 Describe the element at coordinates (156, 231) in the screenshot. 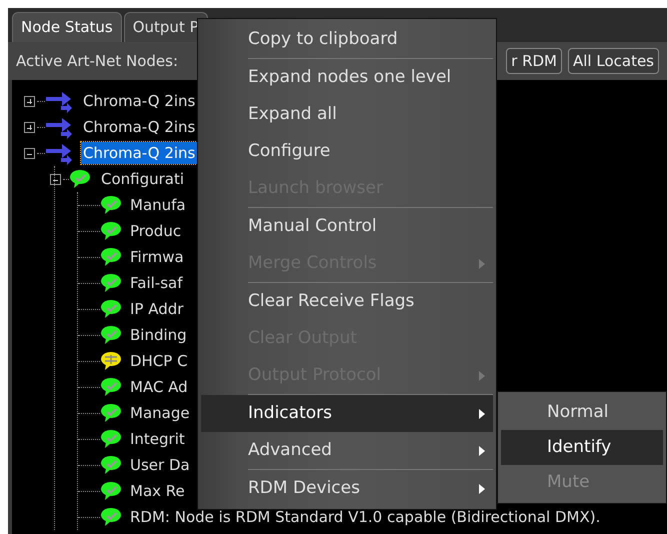

I see `tree-item: Produc` at that location.